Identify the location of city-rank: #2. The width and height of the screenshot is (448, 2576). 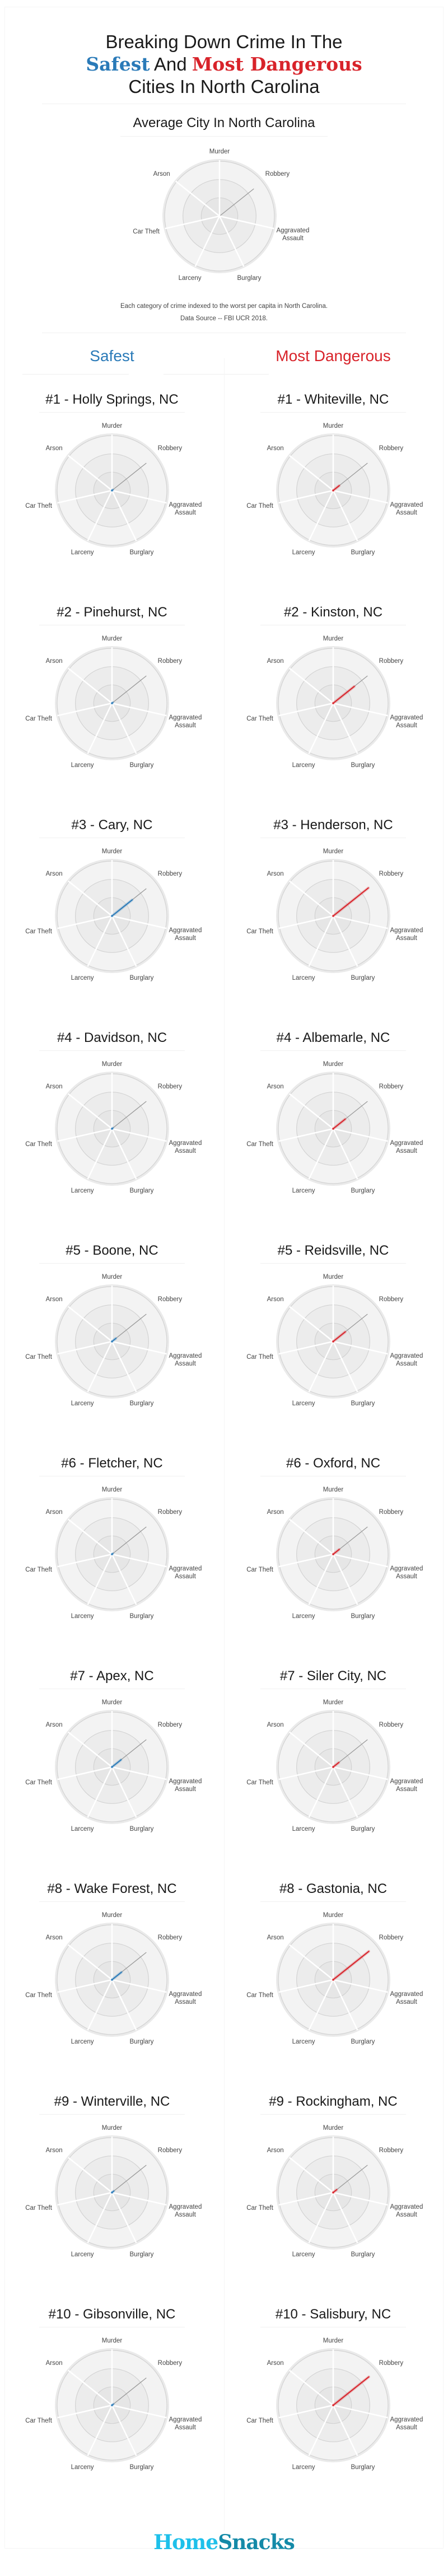
(65, 613).